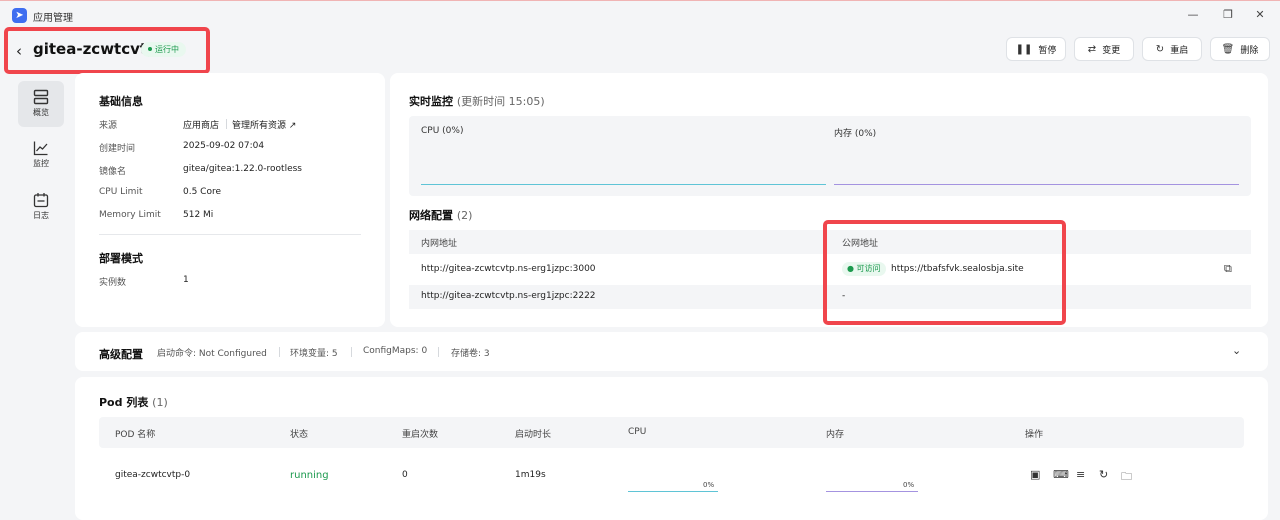 Image resolution: width=1280 pixels, height=520 pixels. Describe the element at coordinates (230, 200) in the screenshot. I see `basic-info-card` at that location.